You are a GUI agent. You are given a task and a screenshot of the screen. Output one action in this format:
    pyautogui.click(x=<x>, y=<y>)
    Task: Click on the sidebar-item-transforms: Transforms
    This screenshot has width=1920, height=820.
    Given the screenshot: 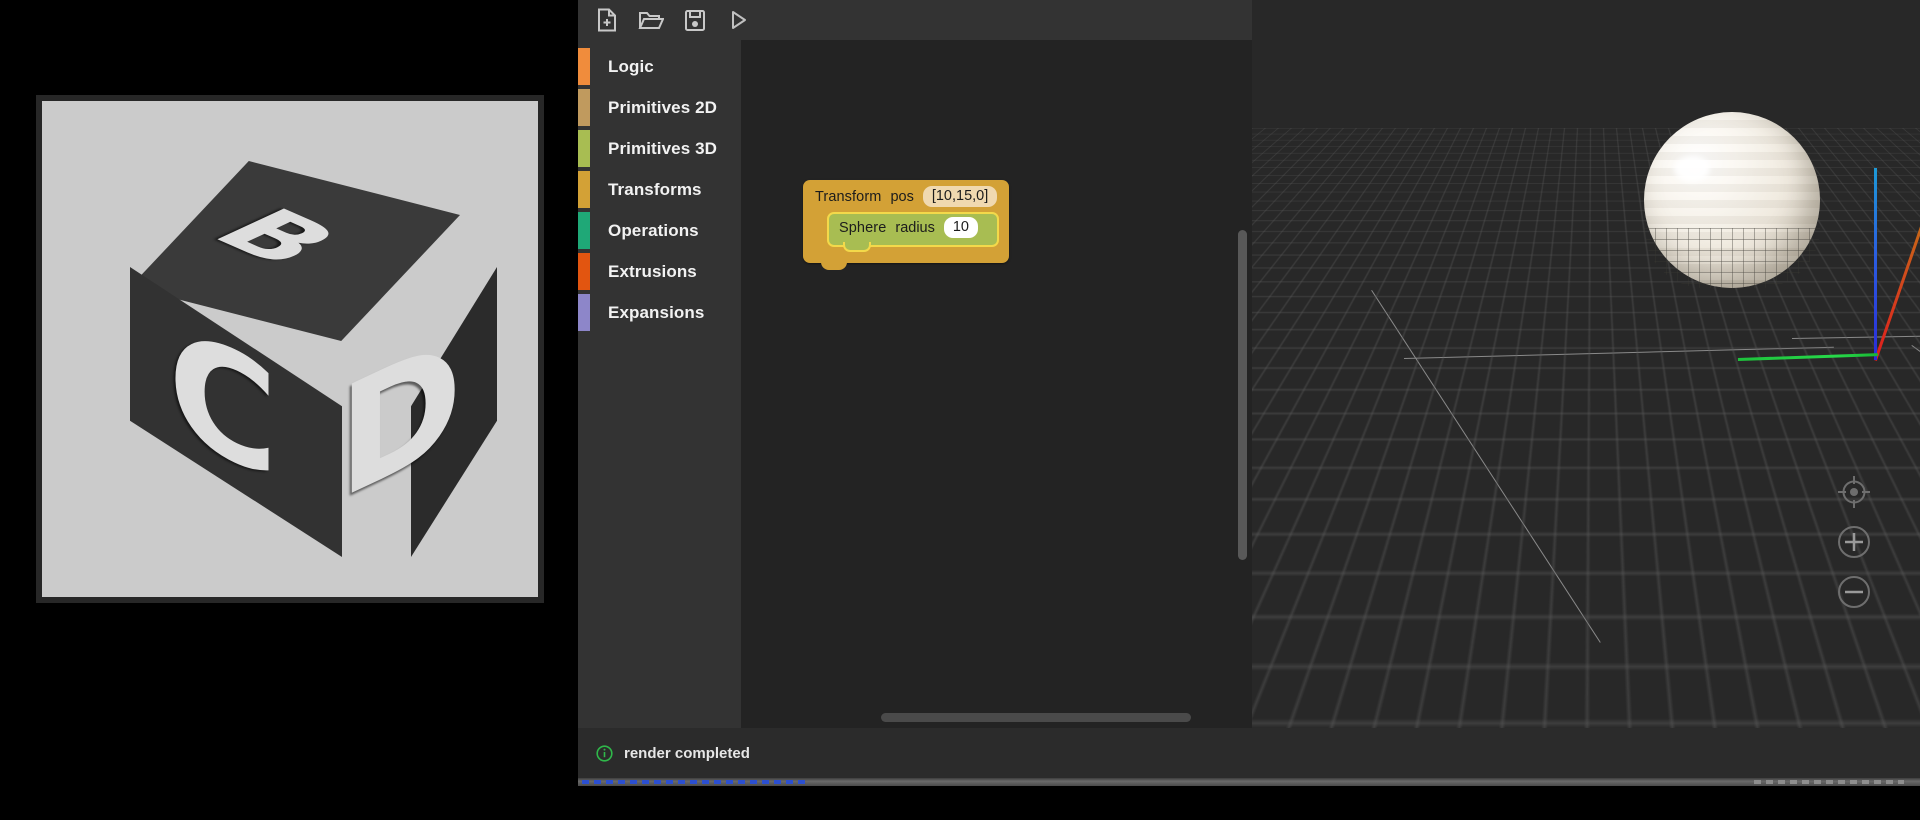 What is the action you would take?
    pyautogui.click(x=659, y=189)
    